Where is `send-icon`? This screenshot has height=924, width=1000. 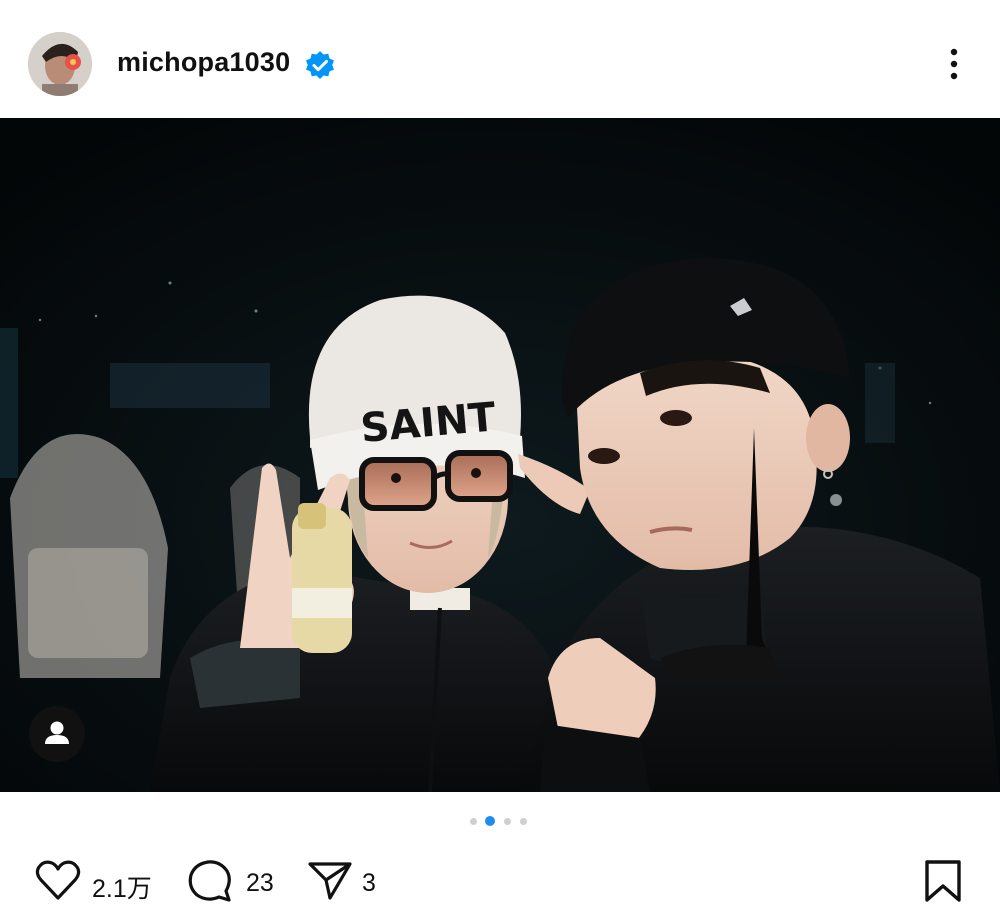 send-icon is located at coordinates (330, 880).